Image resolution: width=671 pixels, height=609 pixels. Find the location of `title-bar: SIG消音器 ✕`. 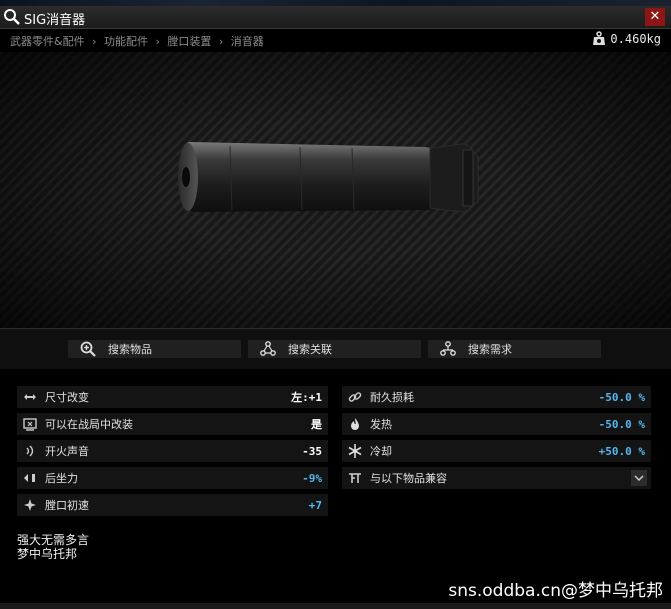

title-bar: SIG消音器 ✕ is located at coordinates (335, 17).